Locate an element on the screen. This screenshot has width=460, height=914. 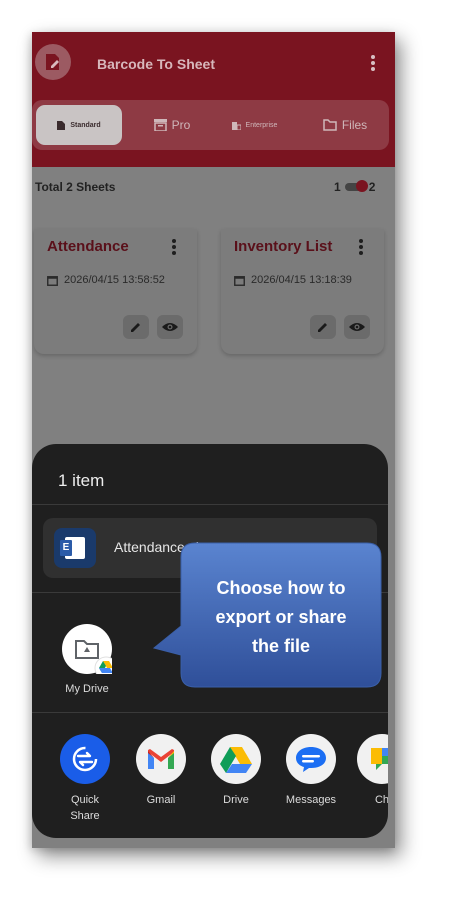
callout-bubble: Choose how to export or share the file is located at coordinates (267, 615).